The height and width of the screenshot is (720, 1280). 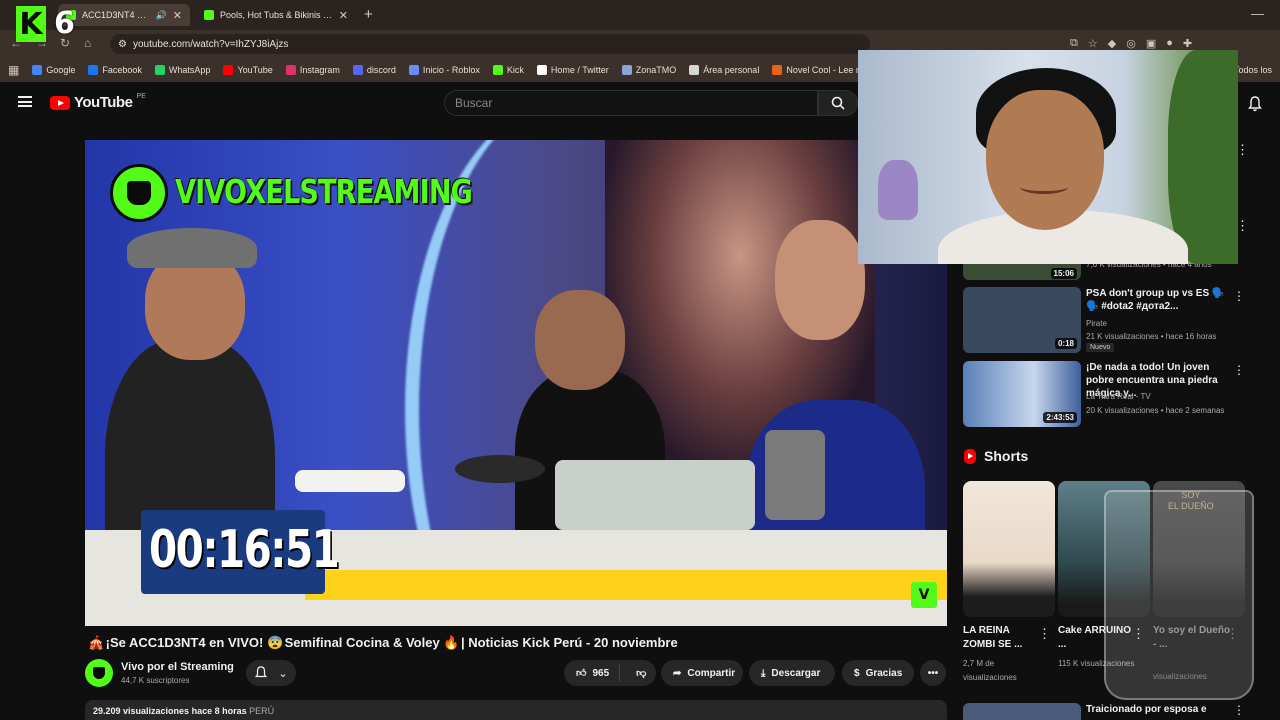 What do you see at coordinates (1169, 43) in the screenshot?
I see `extension-icon: ●` at bounding box center [1169, 43].